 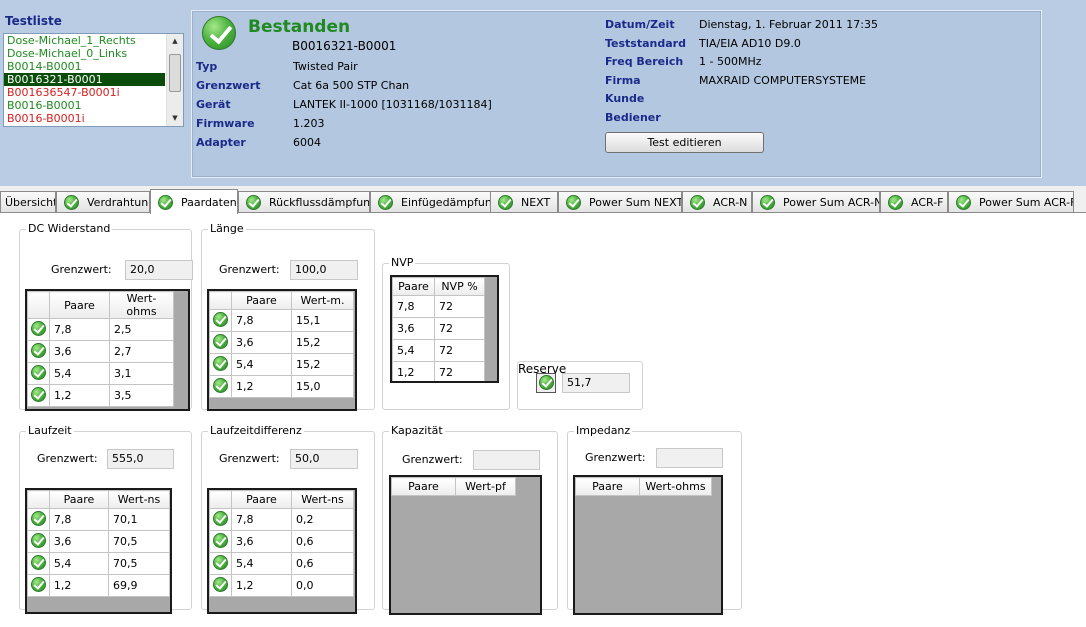 I want to click on tab-item: NEXT, so click(x=524, y=202).